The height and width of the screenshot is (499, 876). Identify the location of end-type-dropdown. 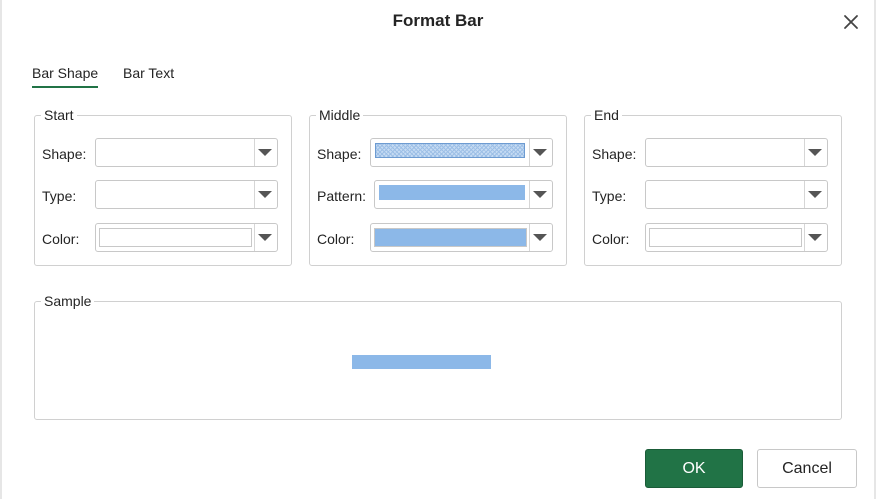
(736, 194).